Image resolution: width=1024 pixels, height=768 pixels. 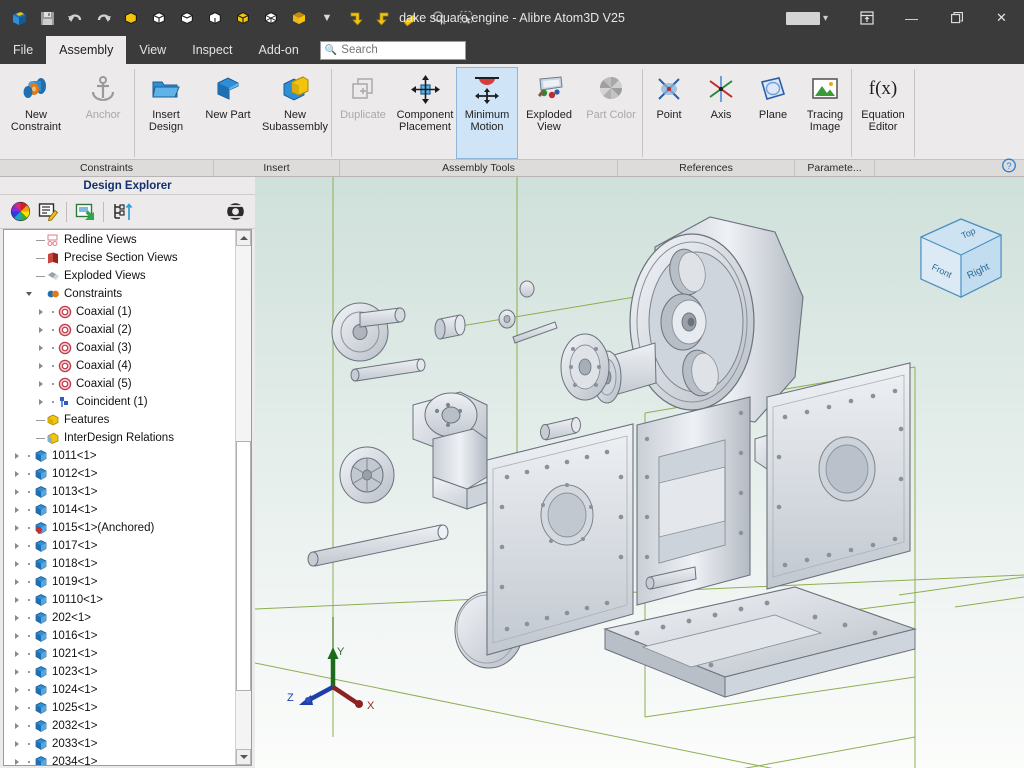 What do you see at coordinates (611, 113) in the screenshot?
I see `part-color-button: Part Color` at bounding box center [611, 113].